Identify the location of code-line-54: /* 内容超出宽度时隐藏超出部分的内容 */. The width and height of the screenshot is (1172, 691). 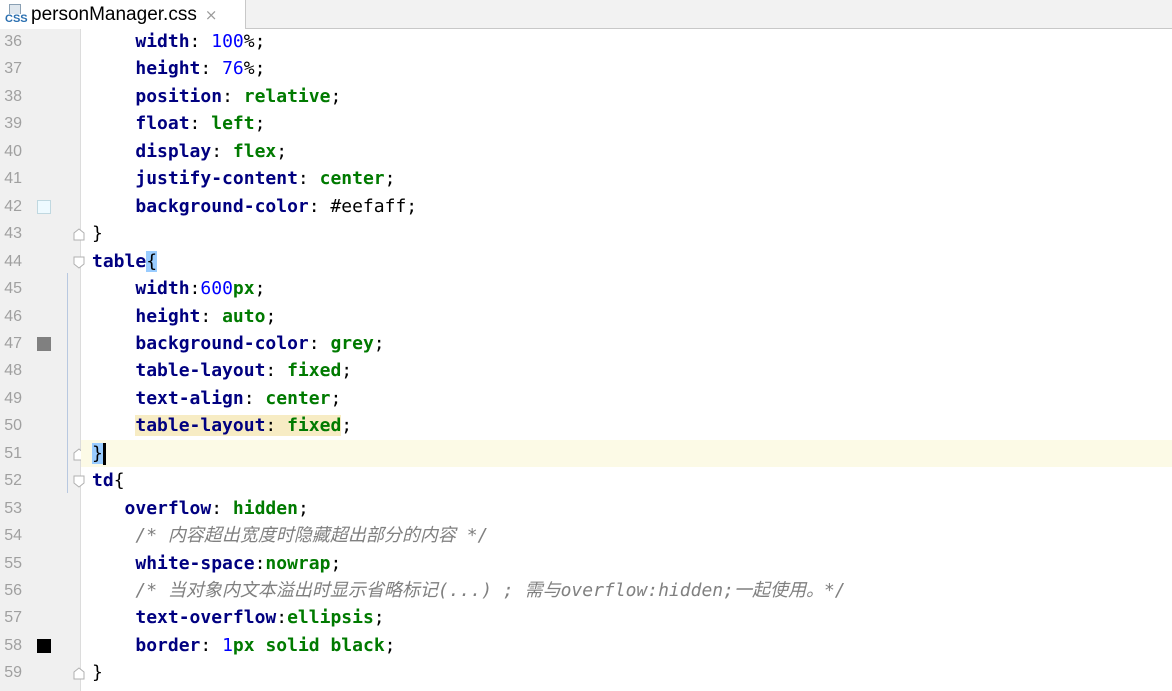
(626, 535).